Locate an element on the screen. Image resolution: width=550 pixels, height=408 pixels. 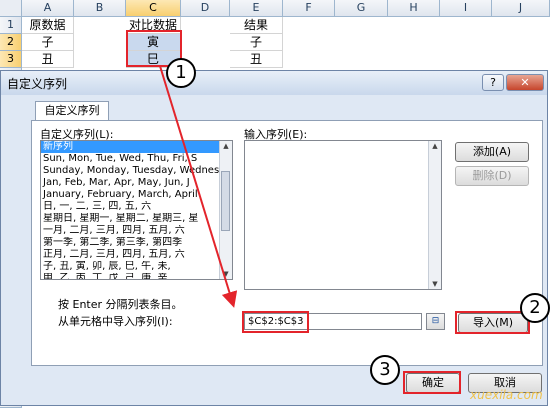
callout-3: 3 is located at coordinates (385, 370).